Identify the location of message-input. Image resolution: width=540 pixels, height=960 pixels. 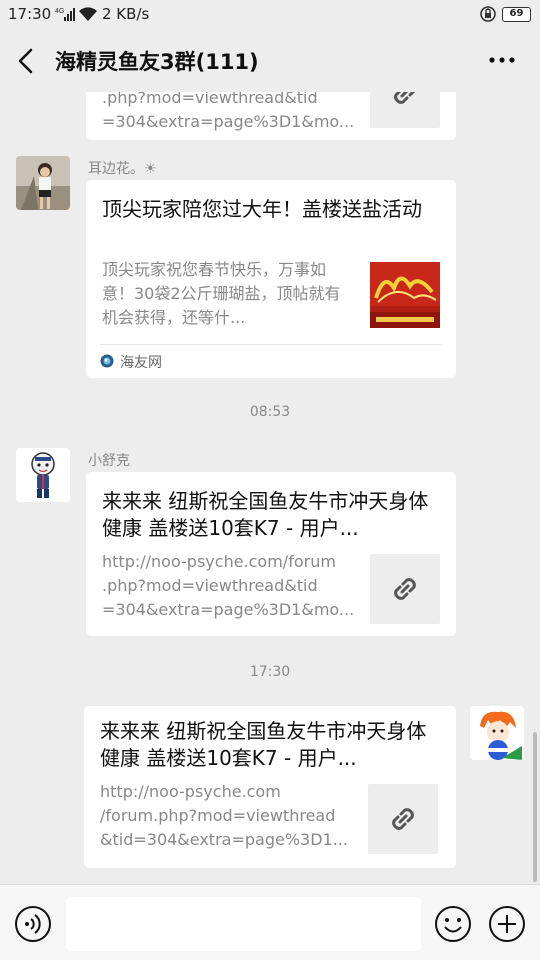
(243, 924).